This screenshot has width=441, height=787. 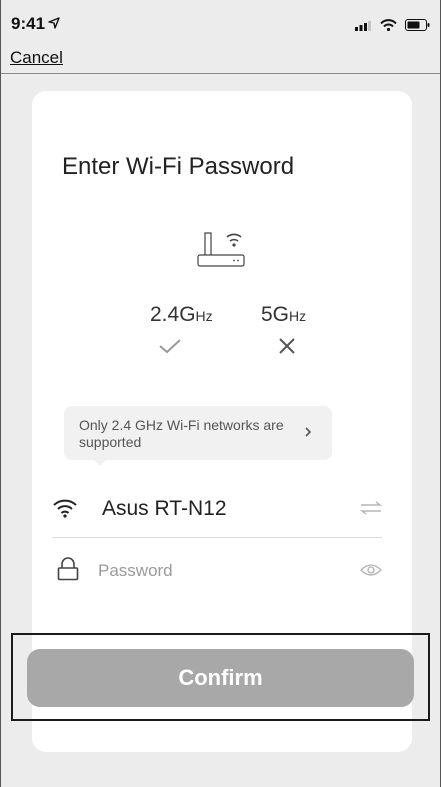 What do you see at coordinates (371, 508) in the screenshot?
I see `switch-network-icon` at bounding box center [371, 508].